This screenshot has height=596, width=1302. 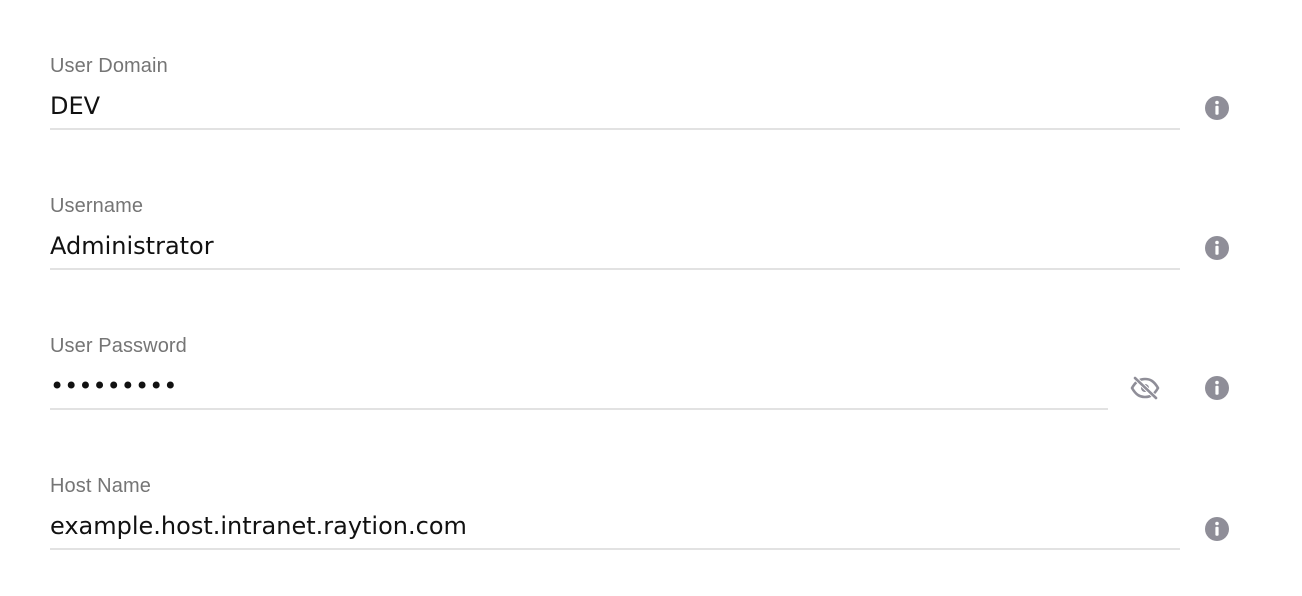 What do you see at coordinates (97, 206) in the screenshot?
I see `username-label: Username` at bounding box center [97, 206].